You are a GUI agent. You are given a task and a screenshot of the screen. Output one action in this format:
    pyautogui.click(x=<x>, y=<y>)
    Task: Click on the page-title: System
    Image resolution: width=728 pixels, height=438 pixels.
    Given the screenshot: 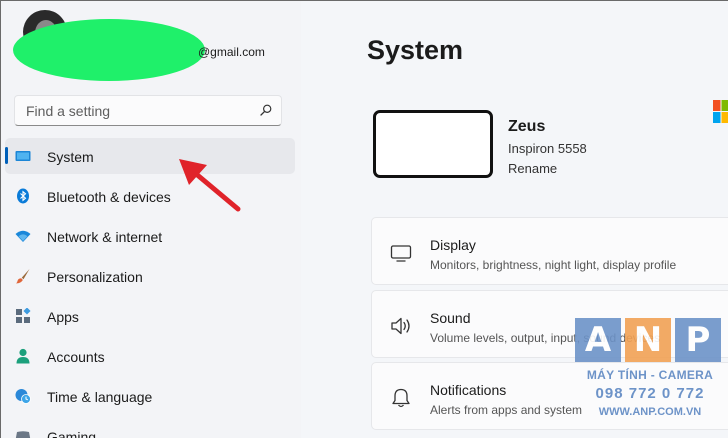 What is the action you would take?
    pyautogui.click(x=415, y=50)
    